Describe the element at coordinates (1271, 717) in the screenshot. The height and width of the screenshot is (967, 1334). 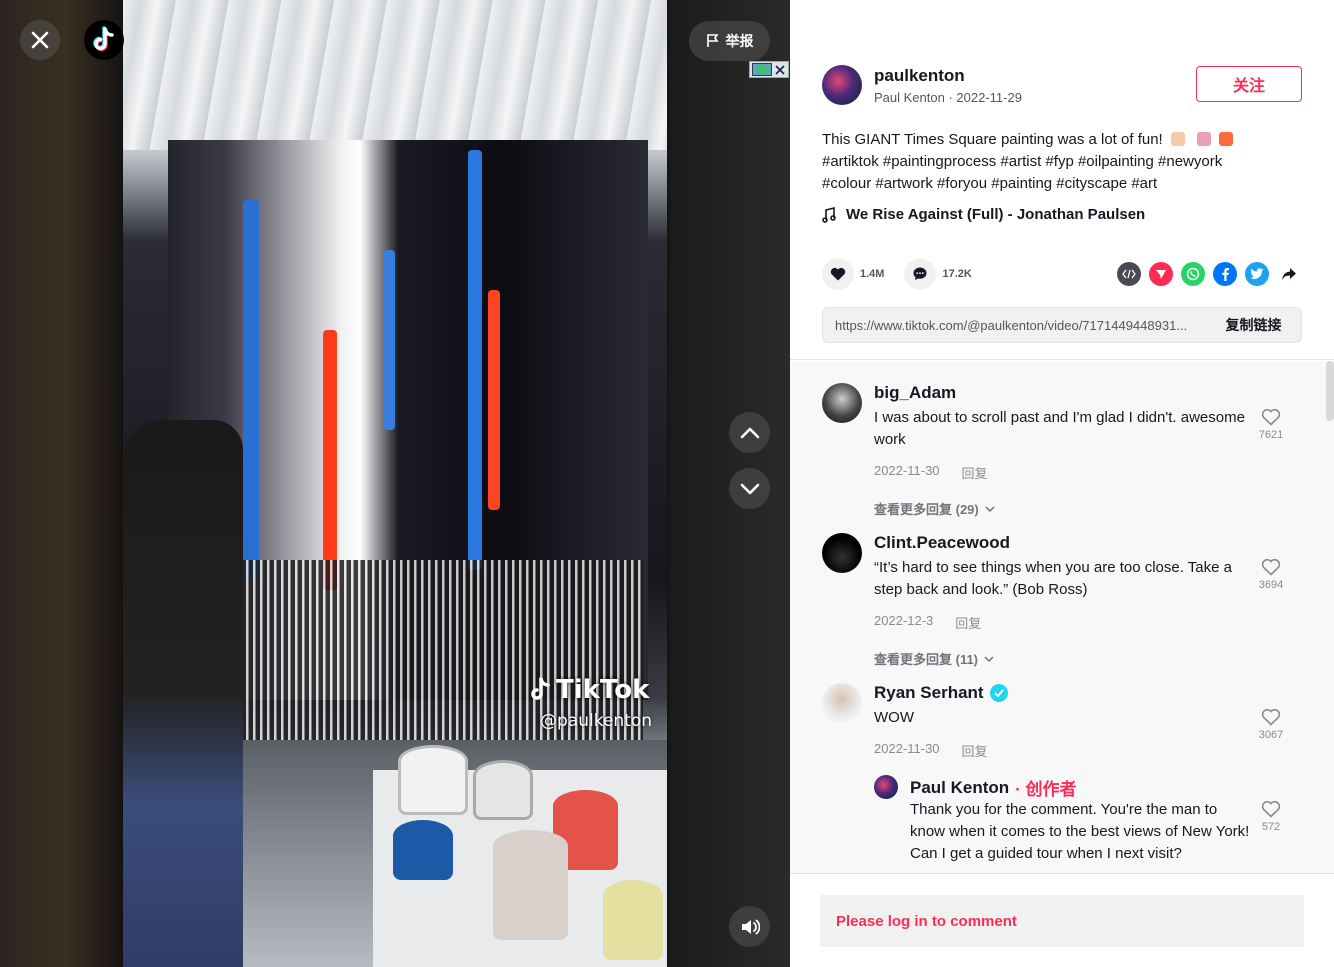
I see `heart-outline-icon` at that location.